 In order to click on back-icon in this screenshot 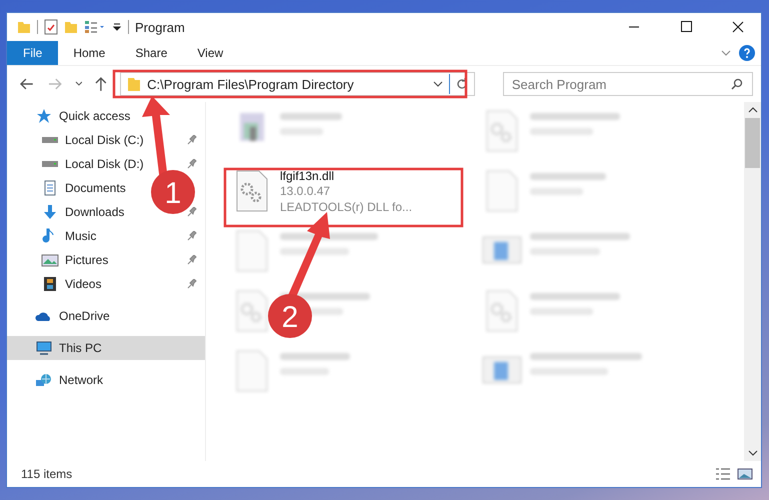, I will do `click(27, 84)`.